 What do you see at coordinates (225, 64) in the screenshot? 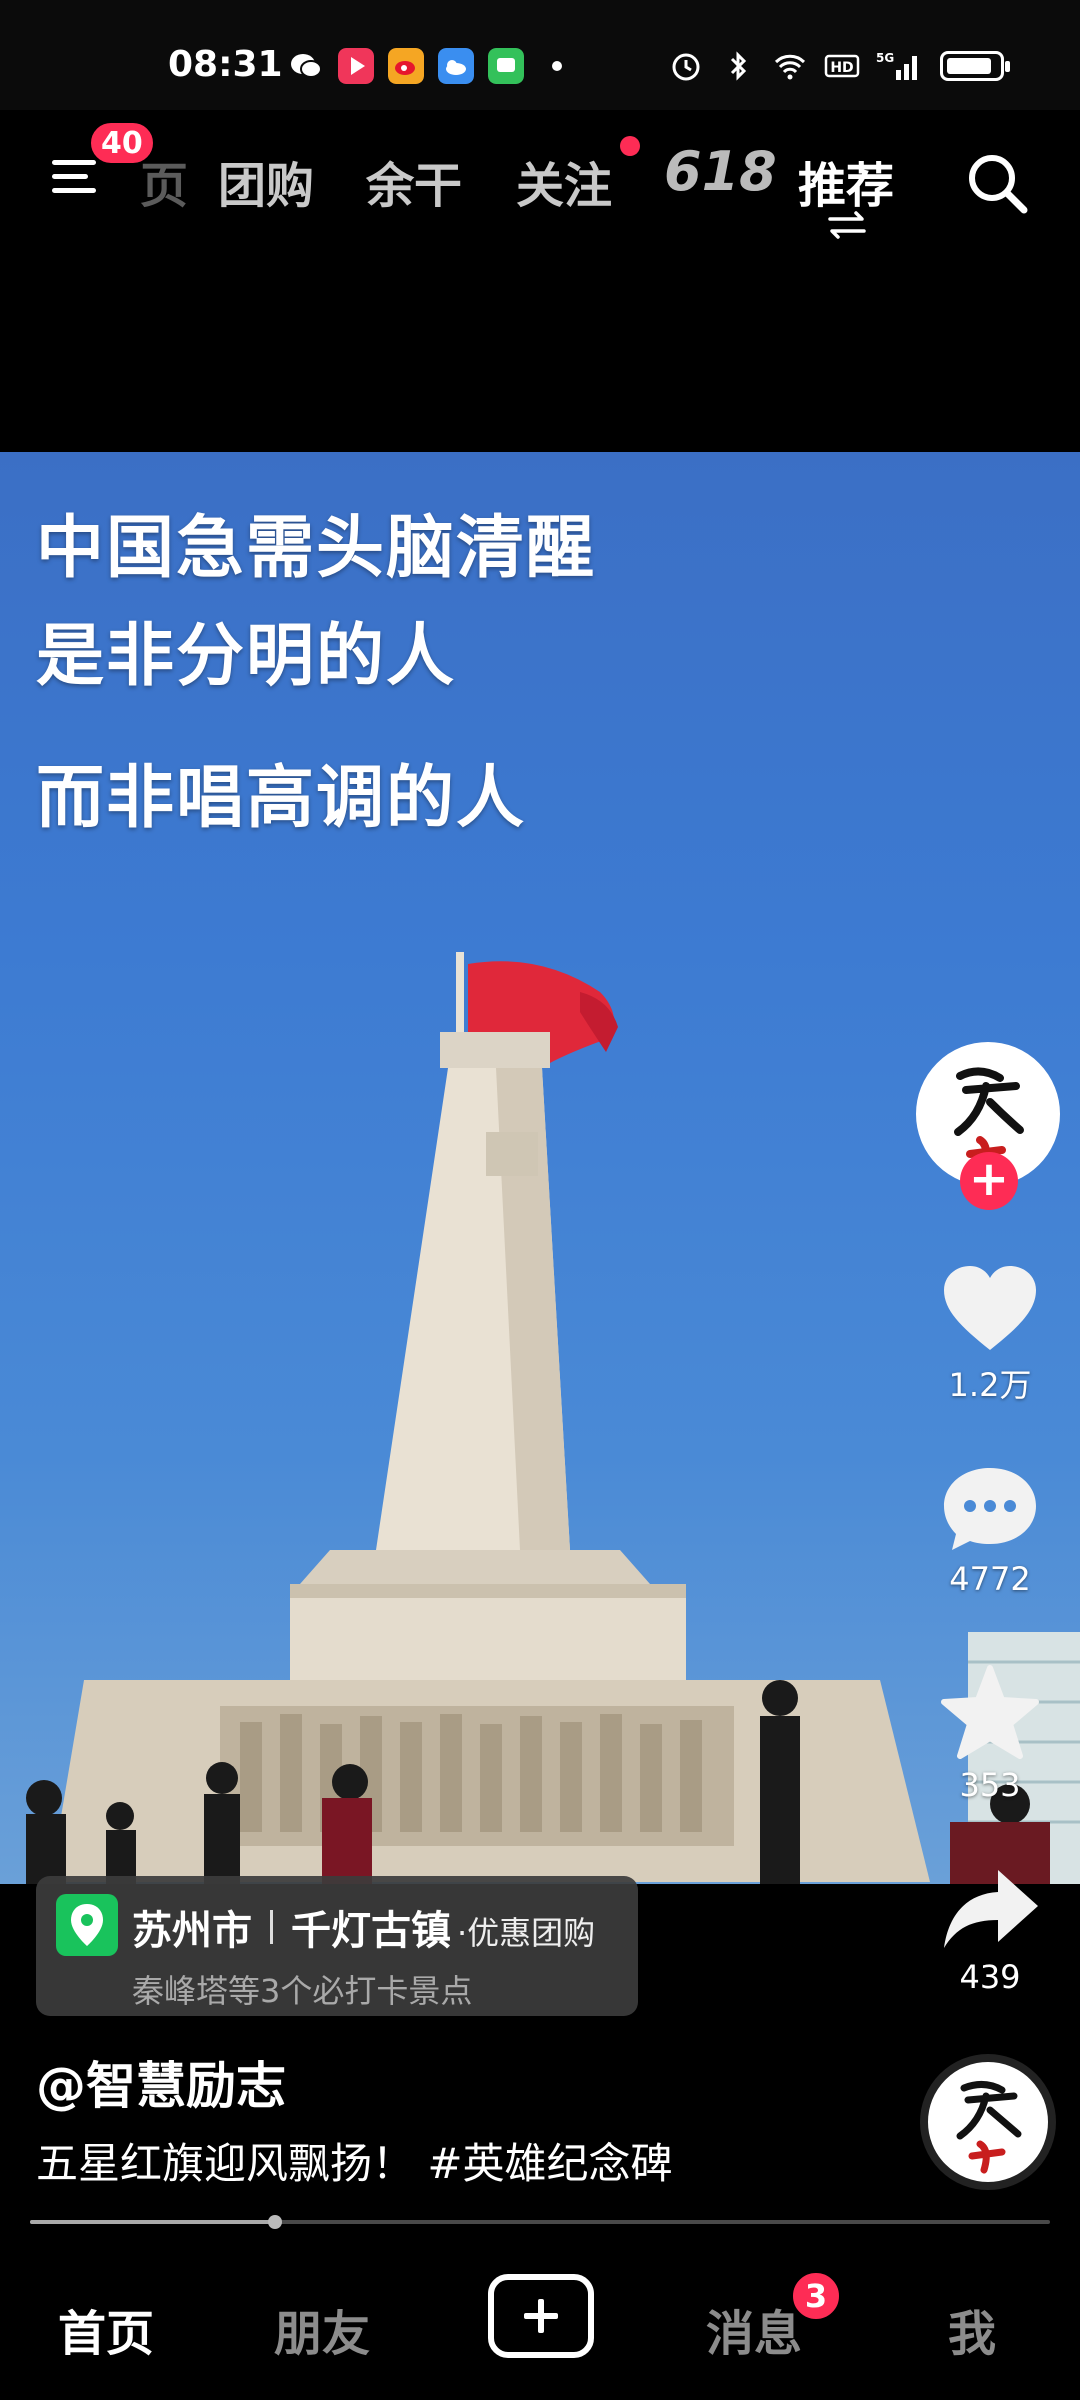
I see `status-time: 08:31` at bounding box center [225, 64].